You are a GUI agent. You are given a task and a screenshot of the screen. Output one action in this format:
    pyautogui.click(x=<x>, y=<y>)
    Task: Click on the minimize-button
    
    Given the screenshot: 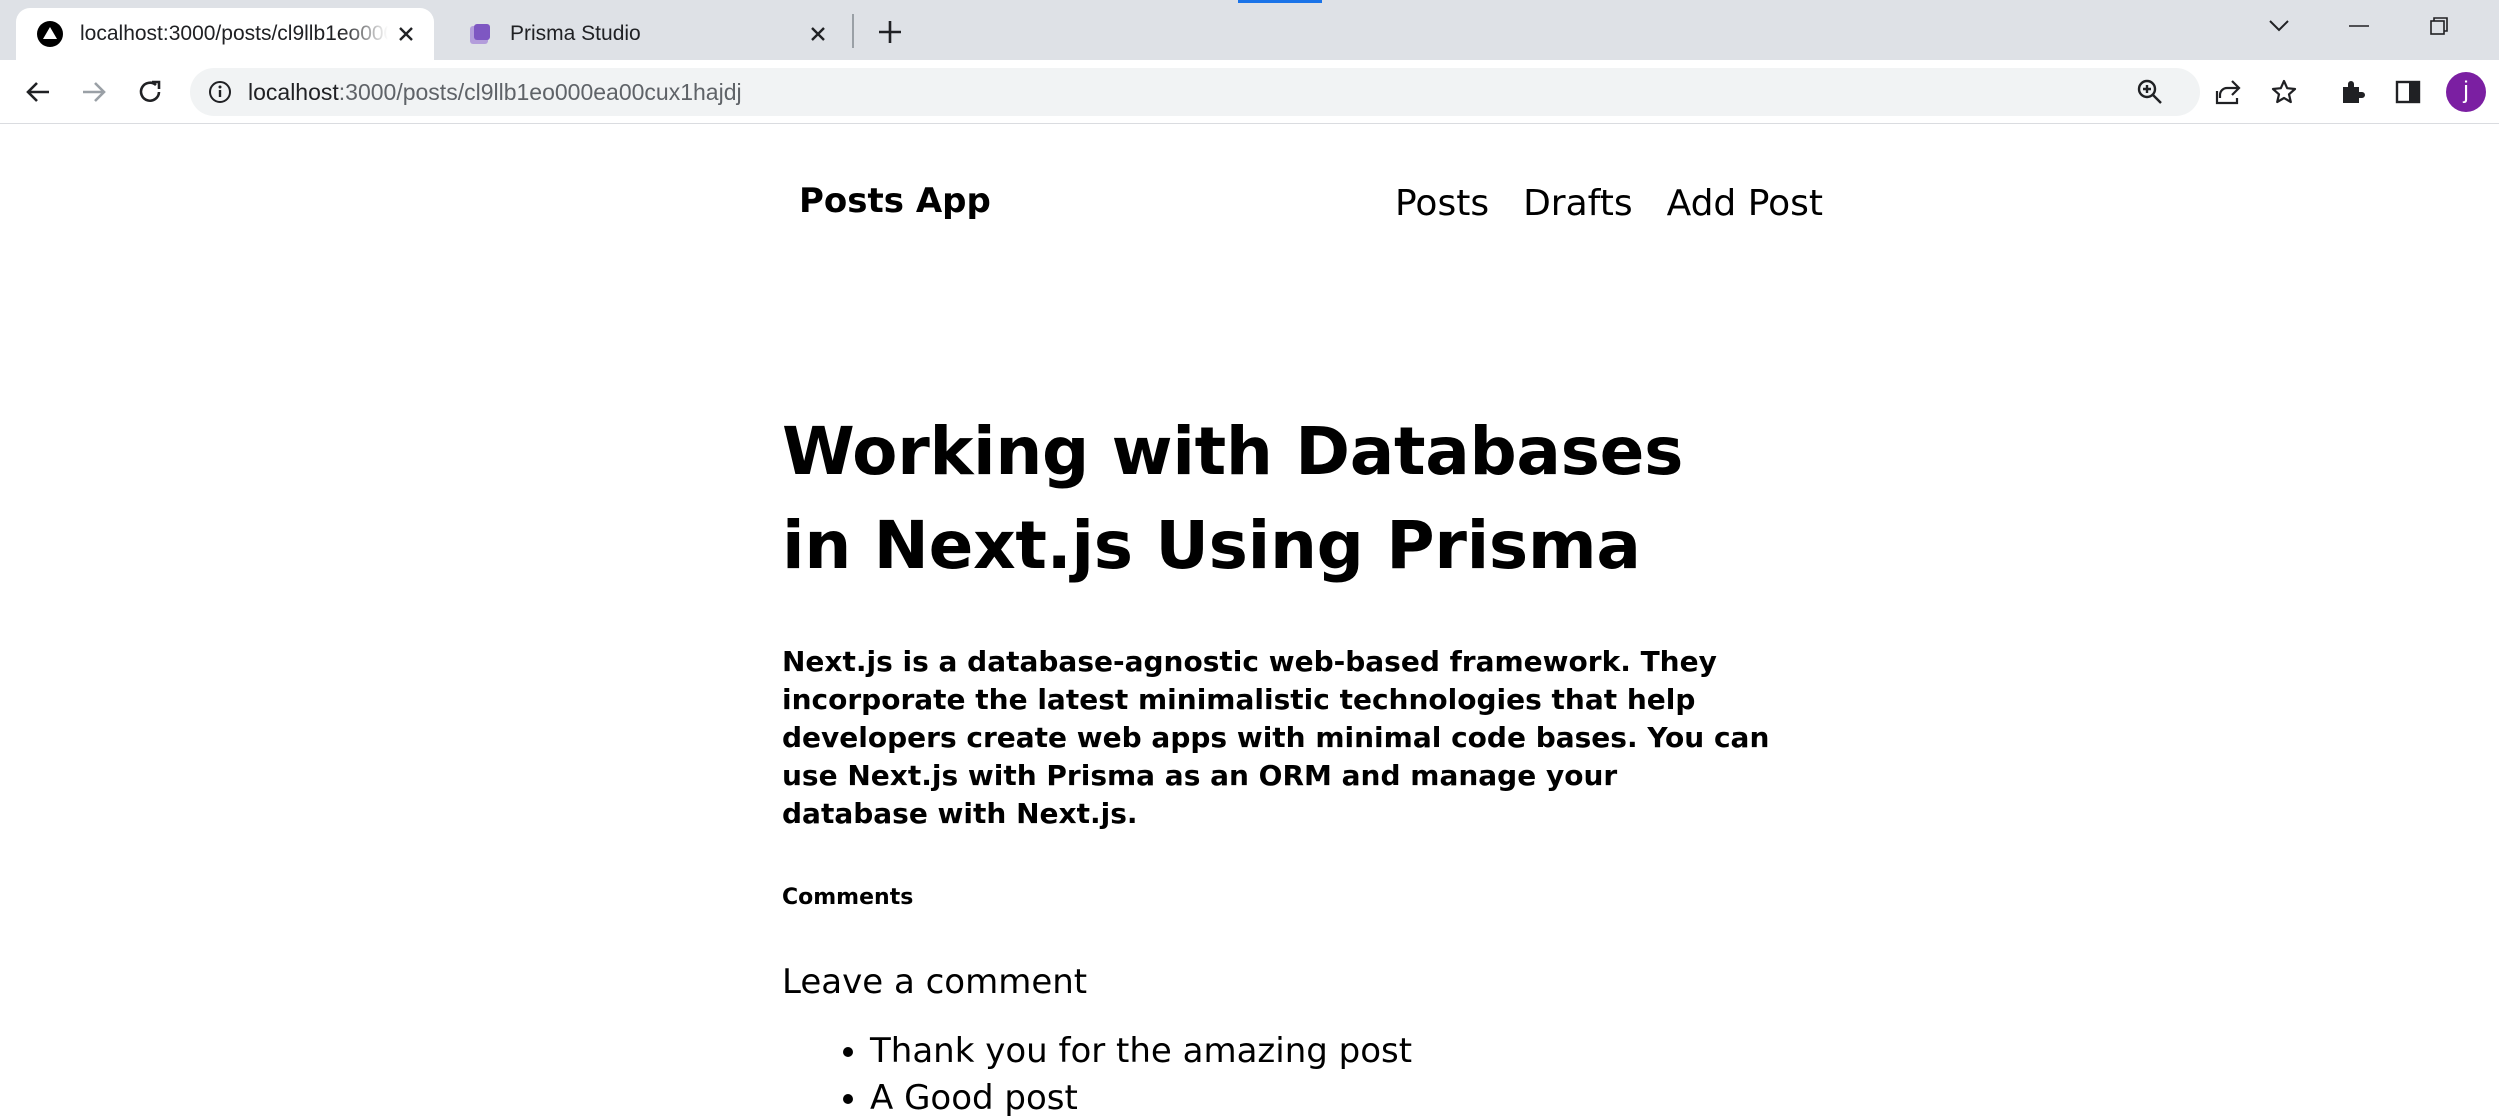 What is the action you would take?
    pyautogui.click(x=2359, y=26)
    